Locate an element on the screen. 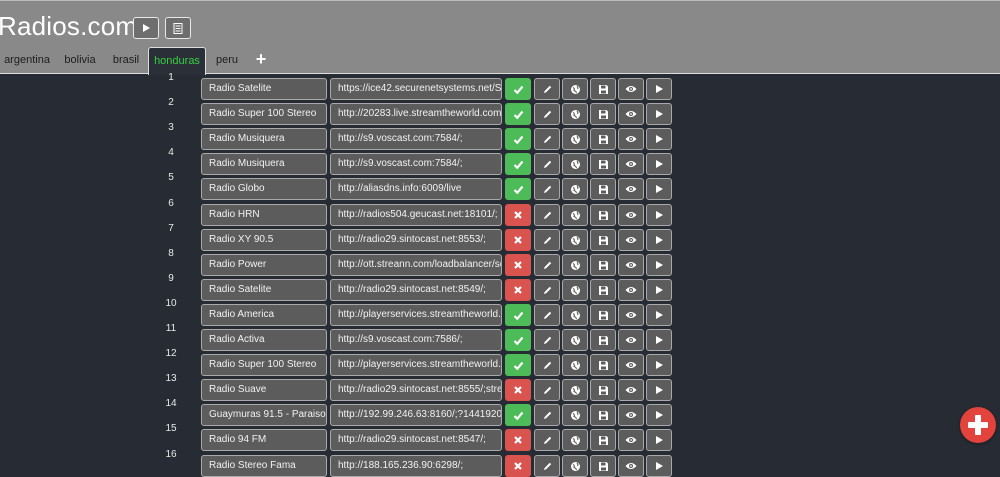 This screenshot has height=477, width=1000. station-name-field: Radio Activa is located at coordinates (264, 340).